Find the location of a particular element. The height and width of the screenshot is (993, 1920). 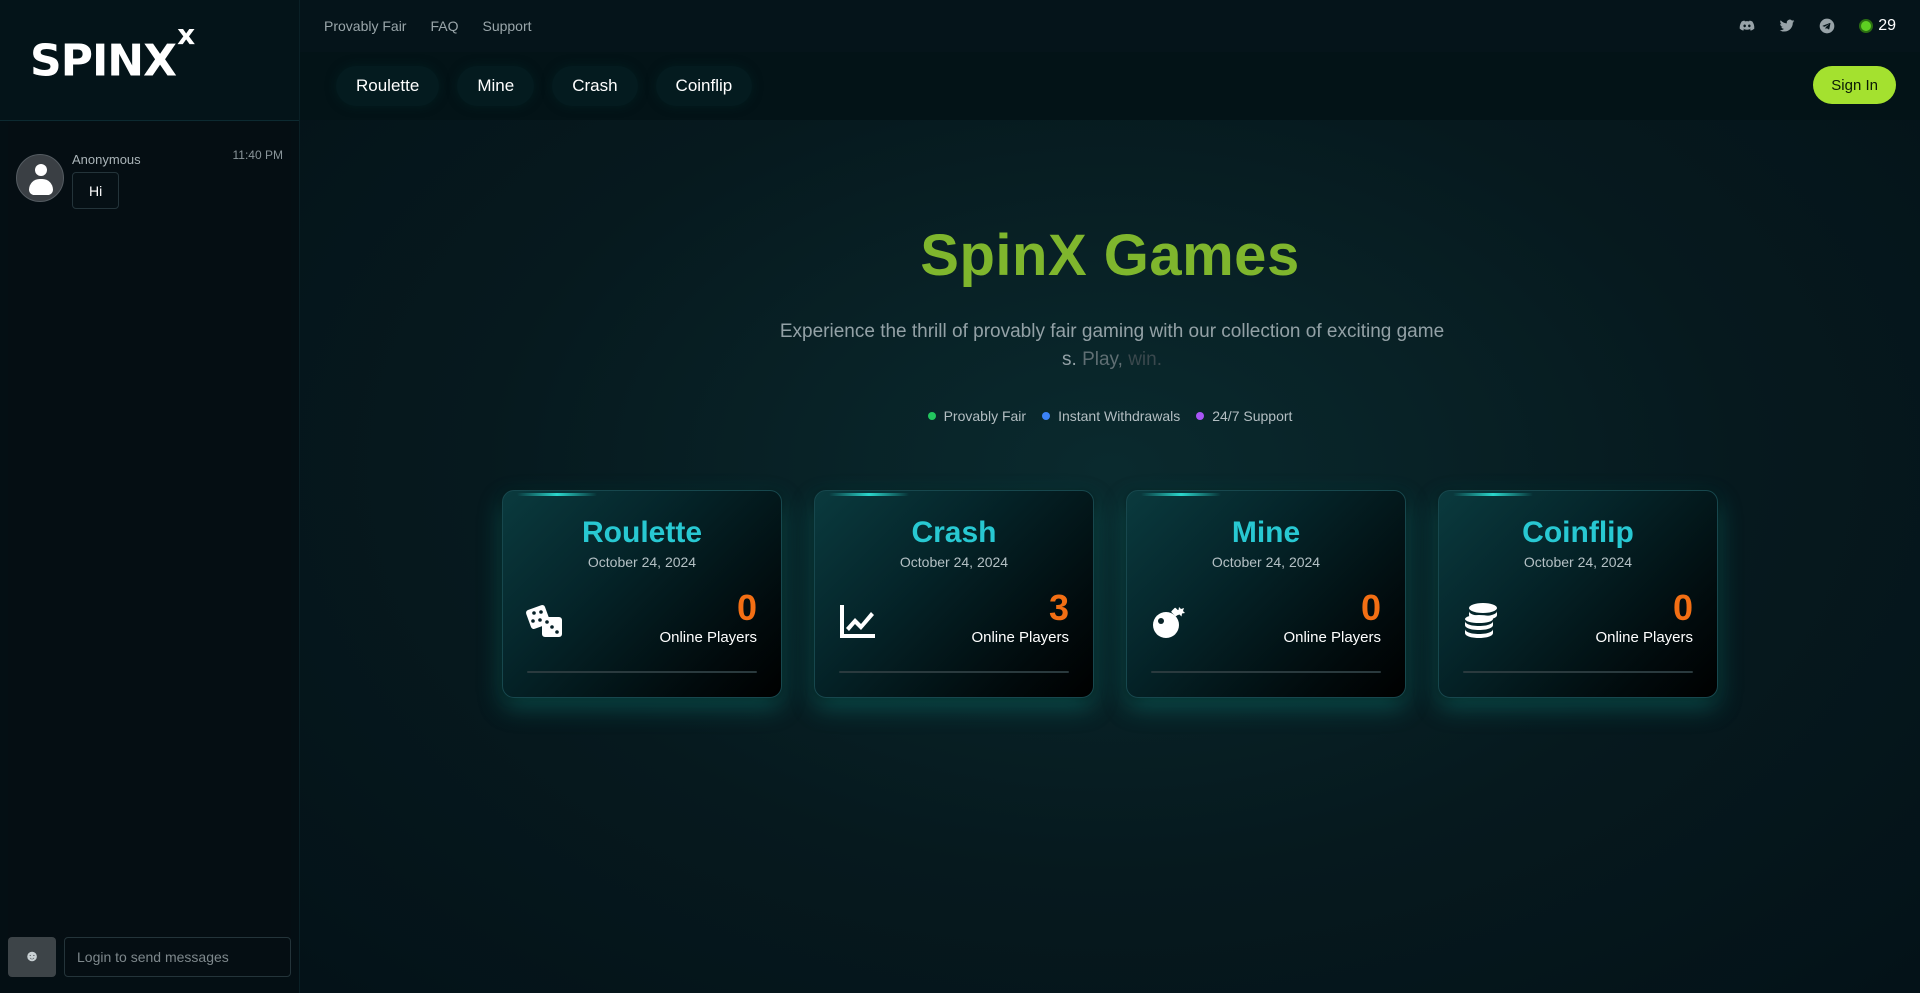

nav-tab-coinflip: Coinflip is located at coordinates (704, 86).